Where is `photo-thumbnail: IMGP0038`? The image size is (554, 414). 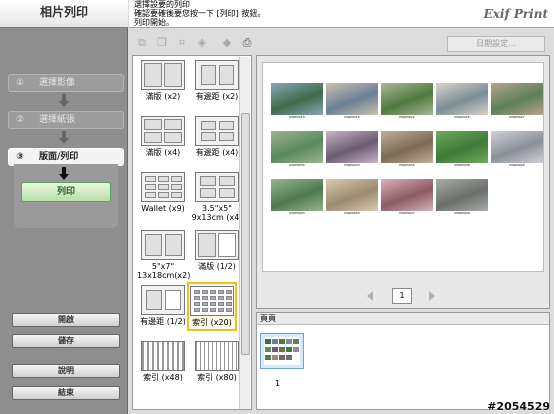 photo-thumbnail: IMGP0038 is located at coordinates (462, 149).